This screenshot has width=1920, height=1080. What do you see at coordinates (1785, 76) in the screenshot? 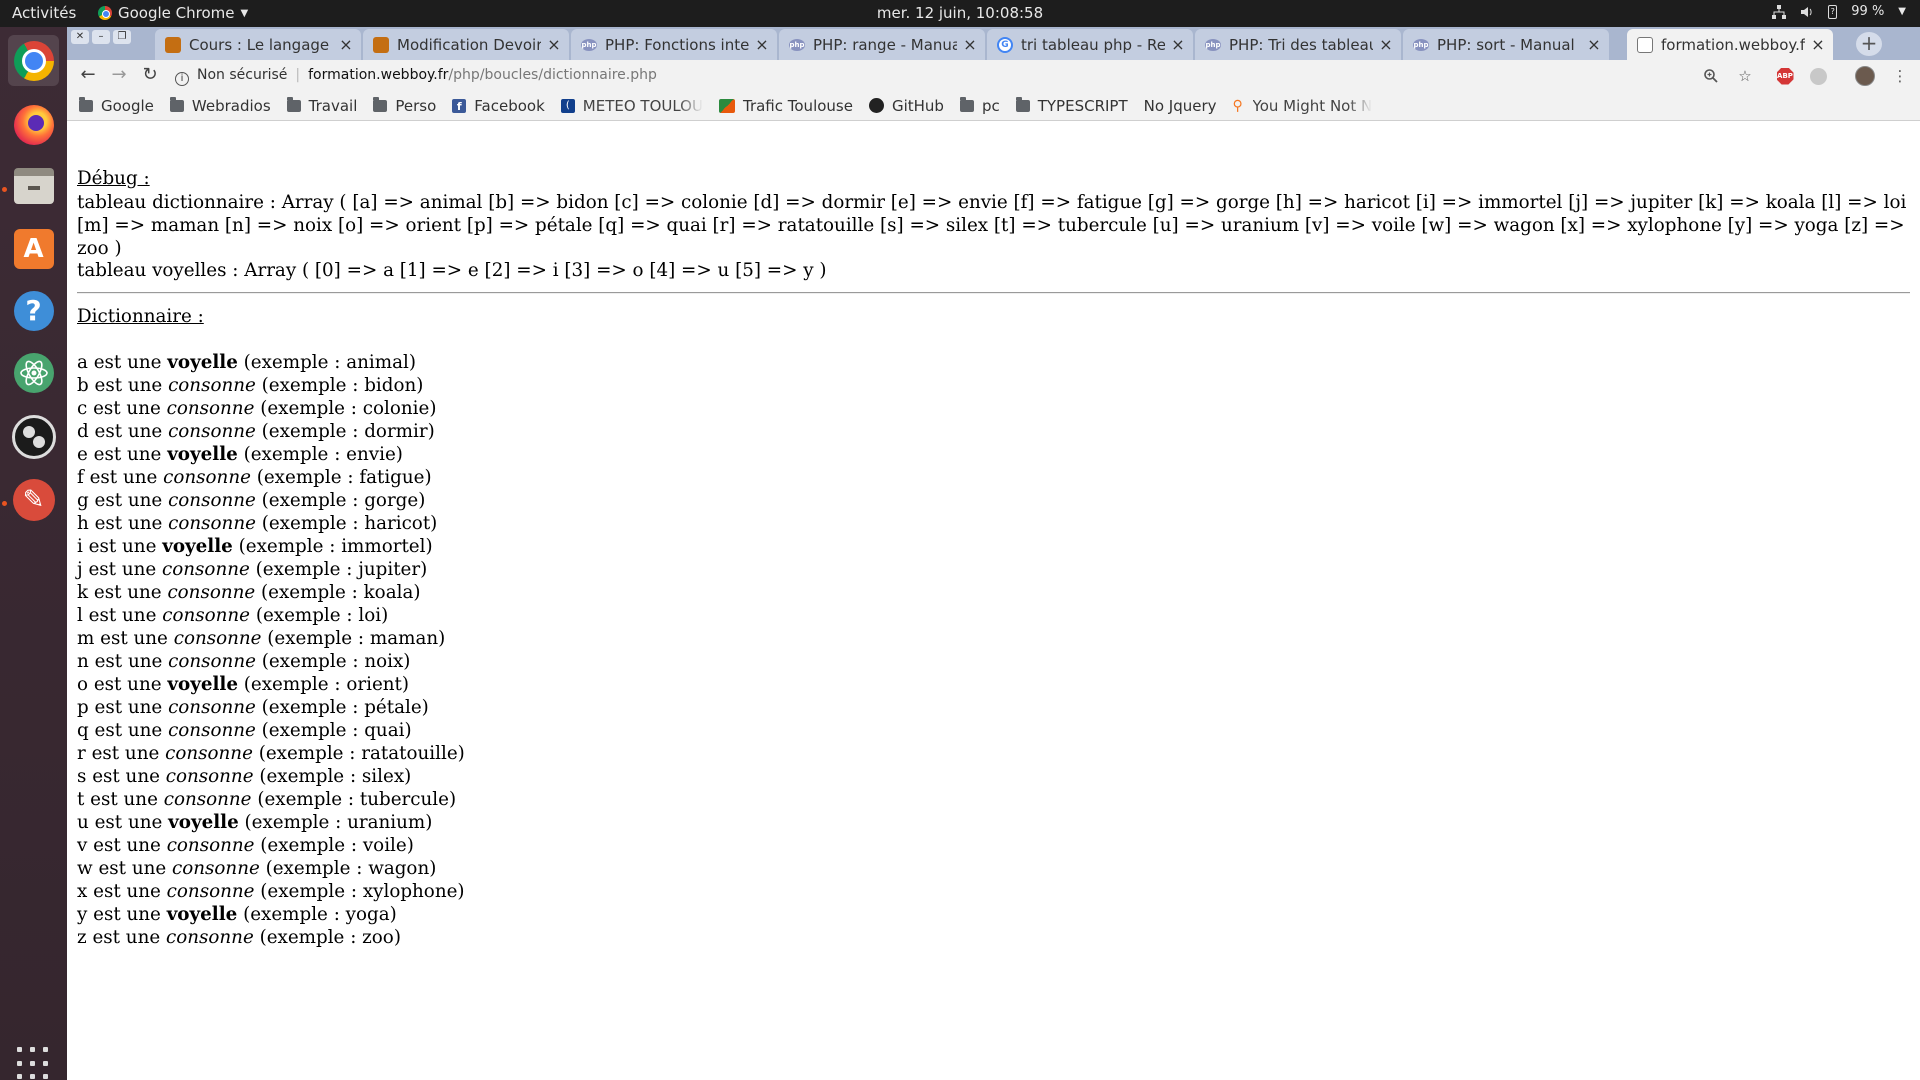
I see `adblock-icon: ABP` at bounding box center [1785, 76].